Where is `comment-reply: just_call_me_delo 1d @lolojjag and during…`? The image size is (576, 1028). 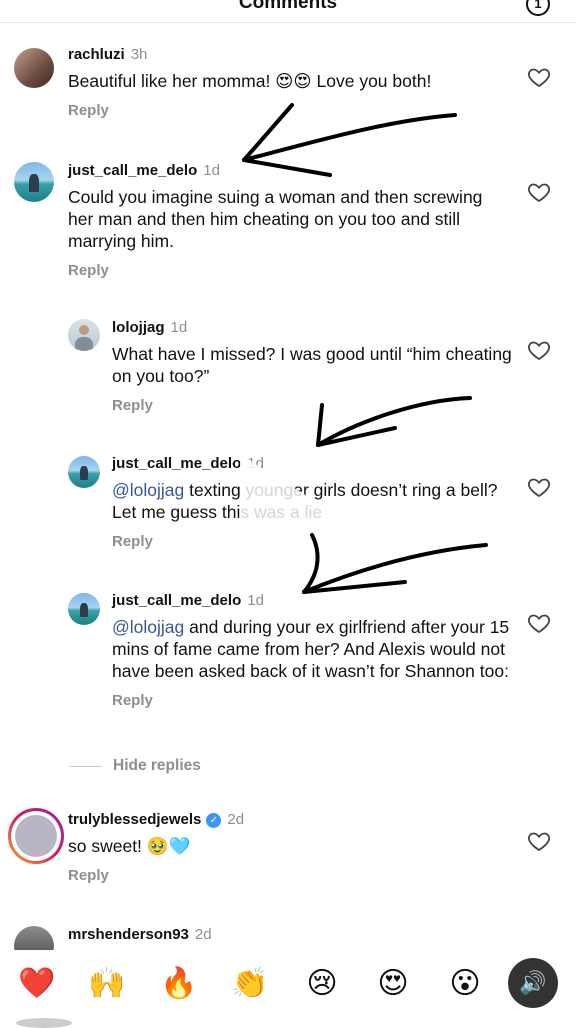 comment-reply: just_call_me_delo 1d @lolojjag and during… is located at coordinates (312, 650).